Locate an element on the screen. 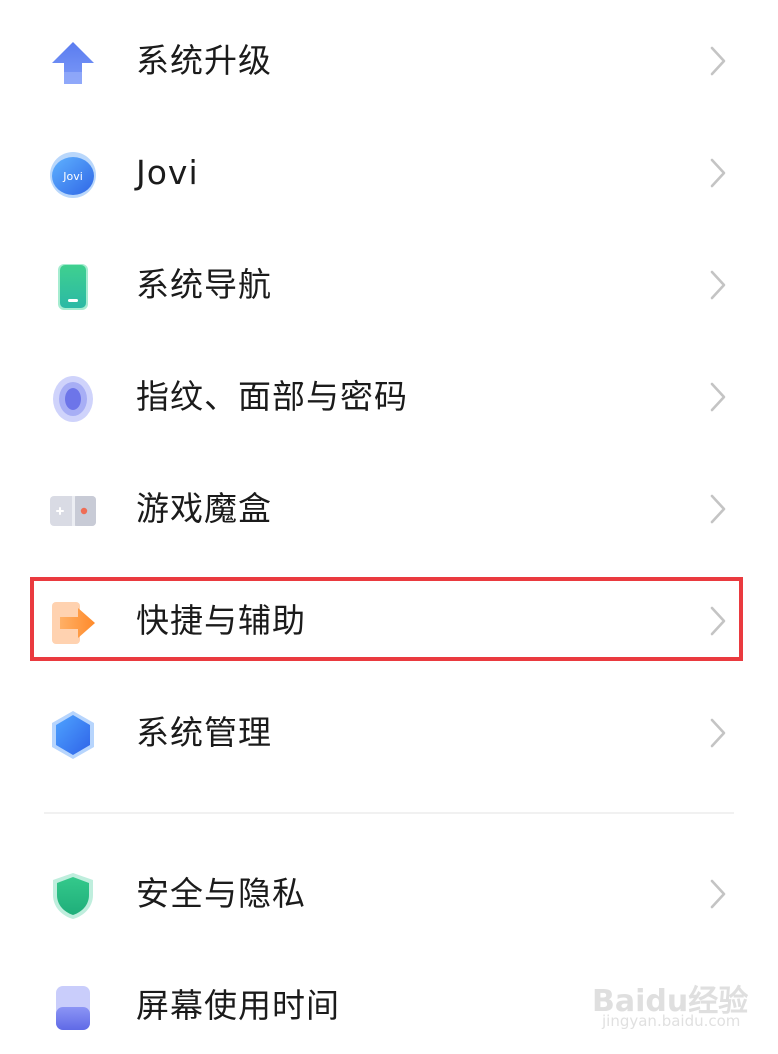  settings-item-label: 系统管理 is located at coordinates (204, 732).